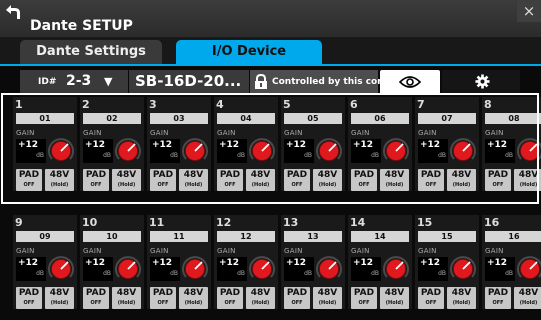 Image resolution: width=541 pixels, height=320 pixels. What do you see at coordinates (246, 118) in the screenshot?
I see `channel-name: 04` at bounding box center [246, 118].